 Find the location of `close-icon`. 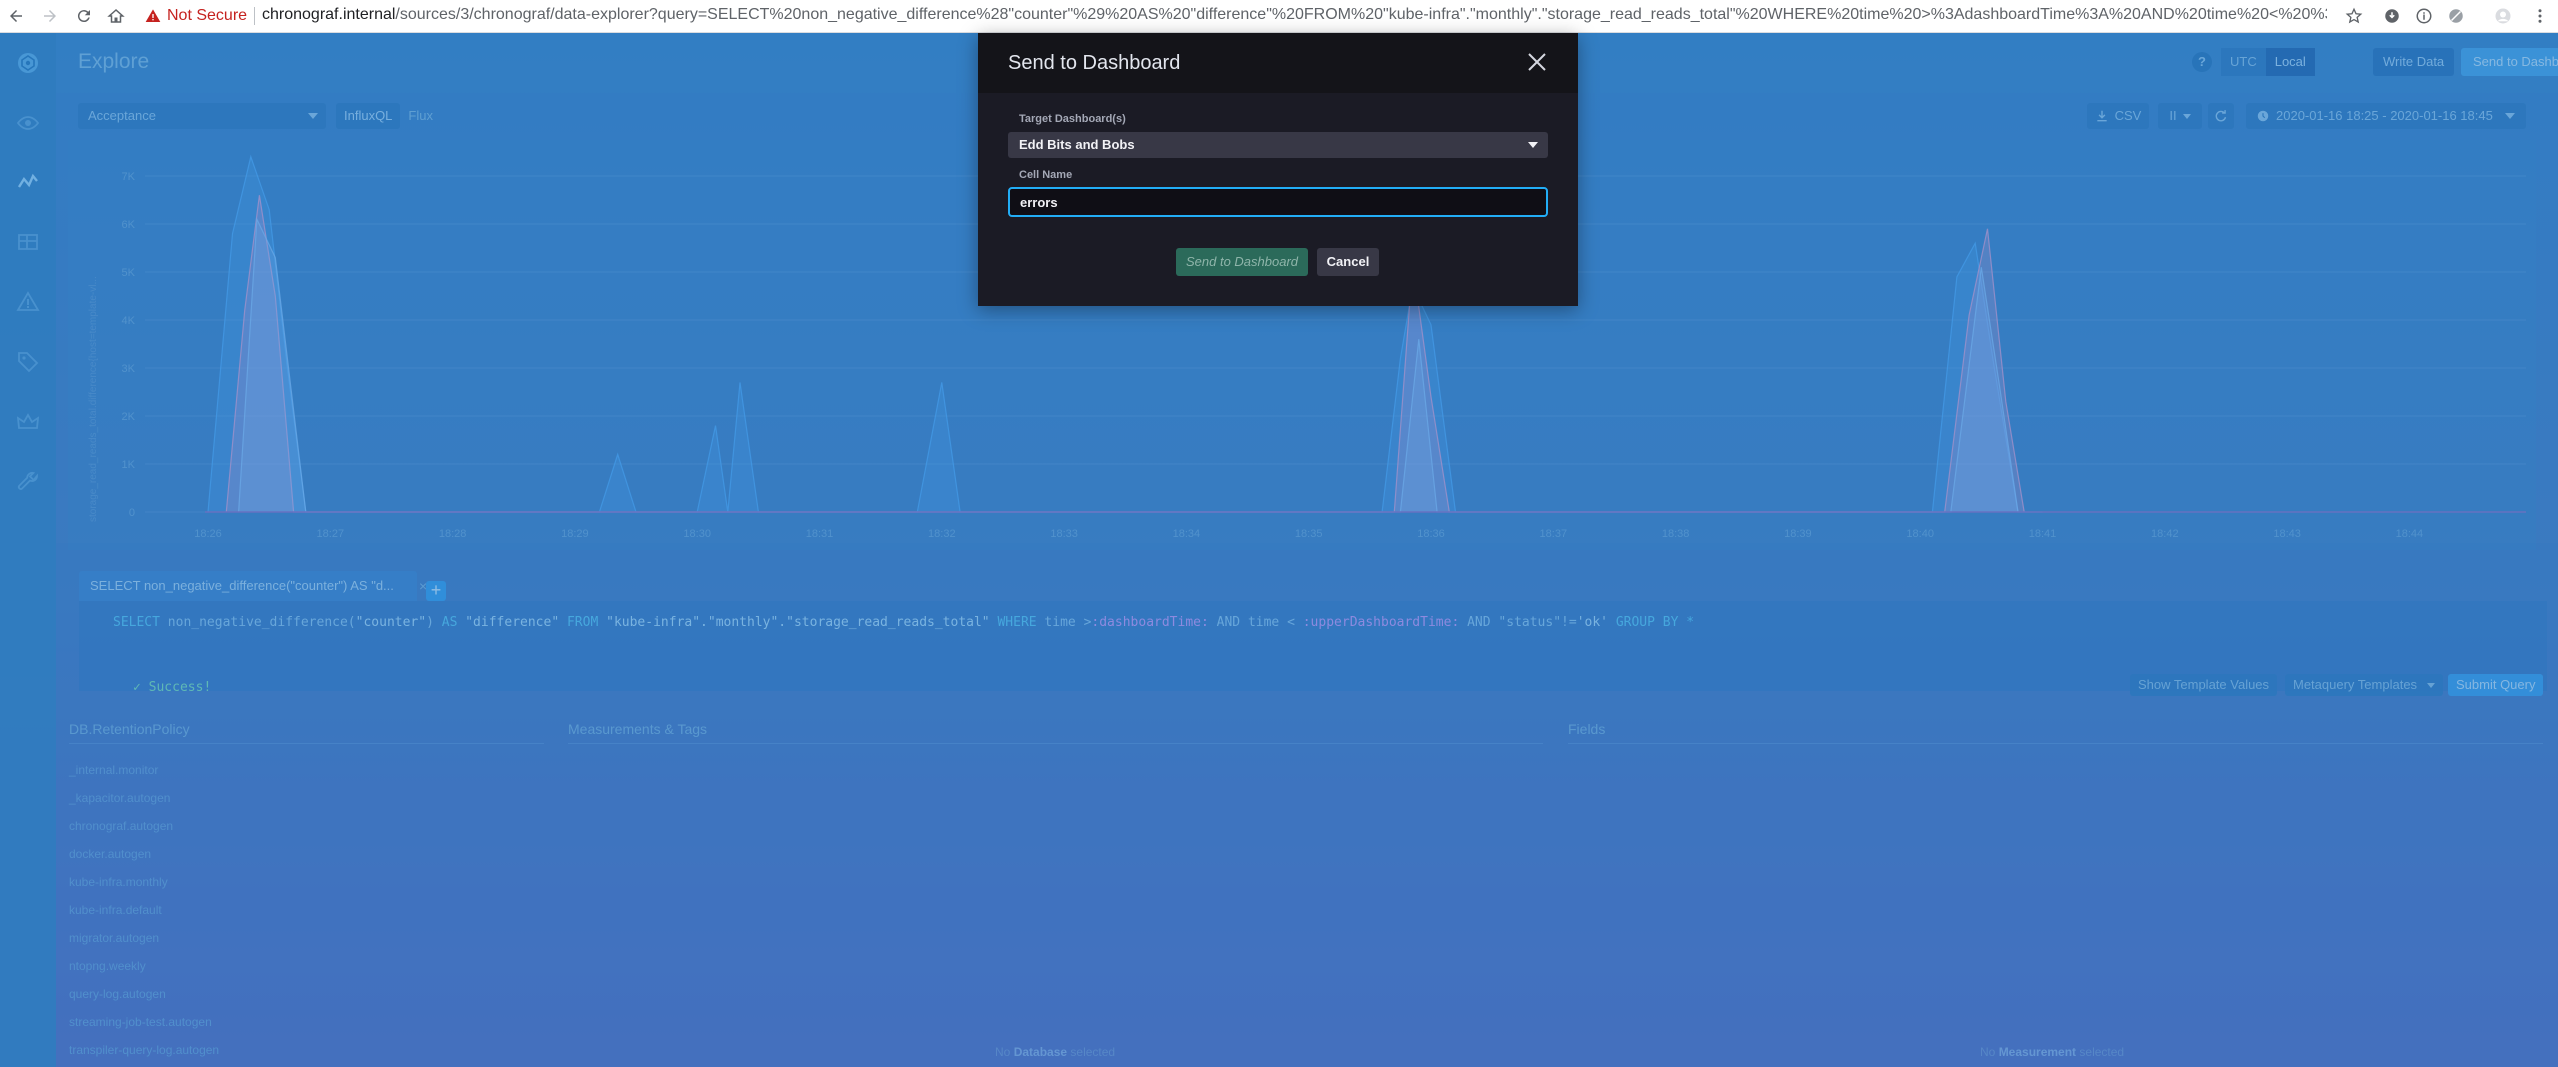

close-icon is located at coordinates (1537, 62).